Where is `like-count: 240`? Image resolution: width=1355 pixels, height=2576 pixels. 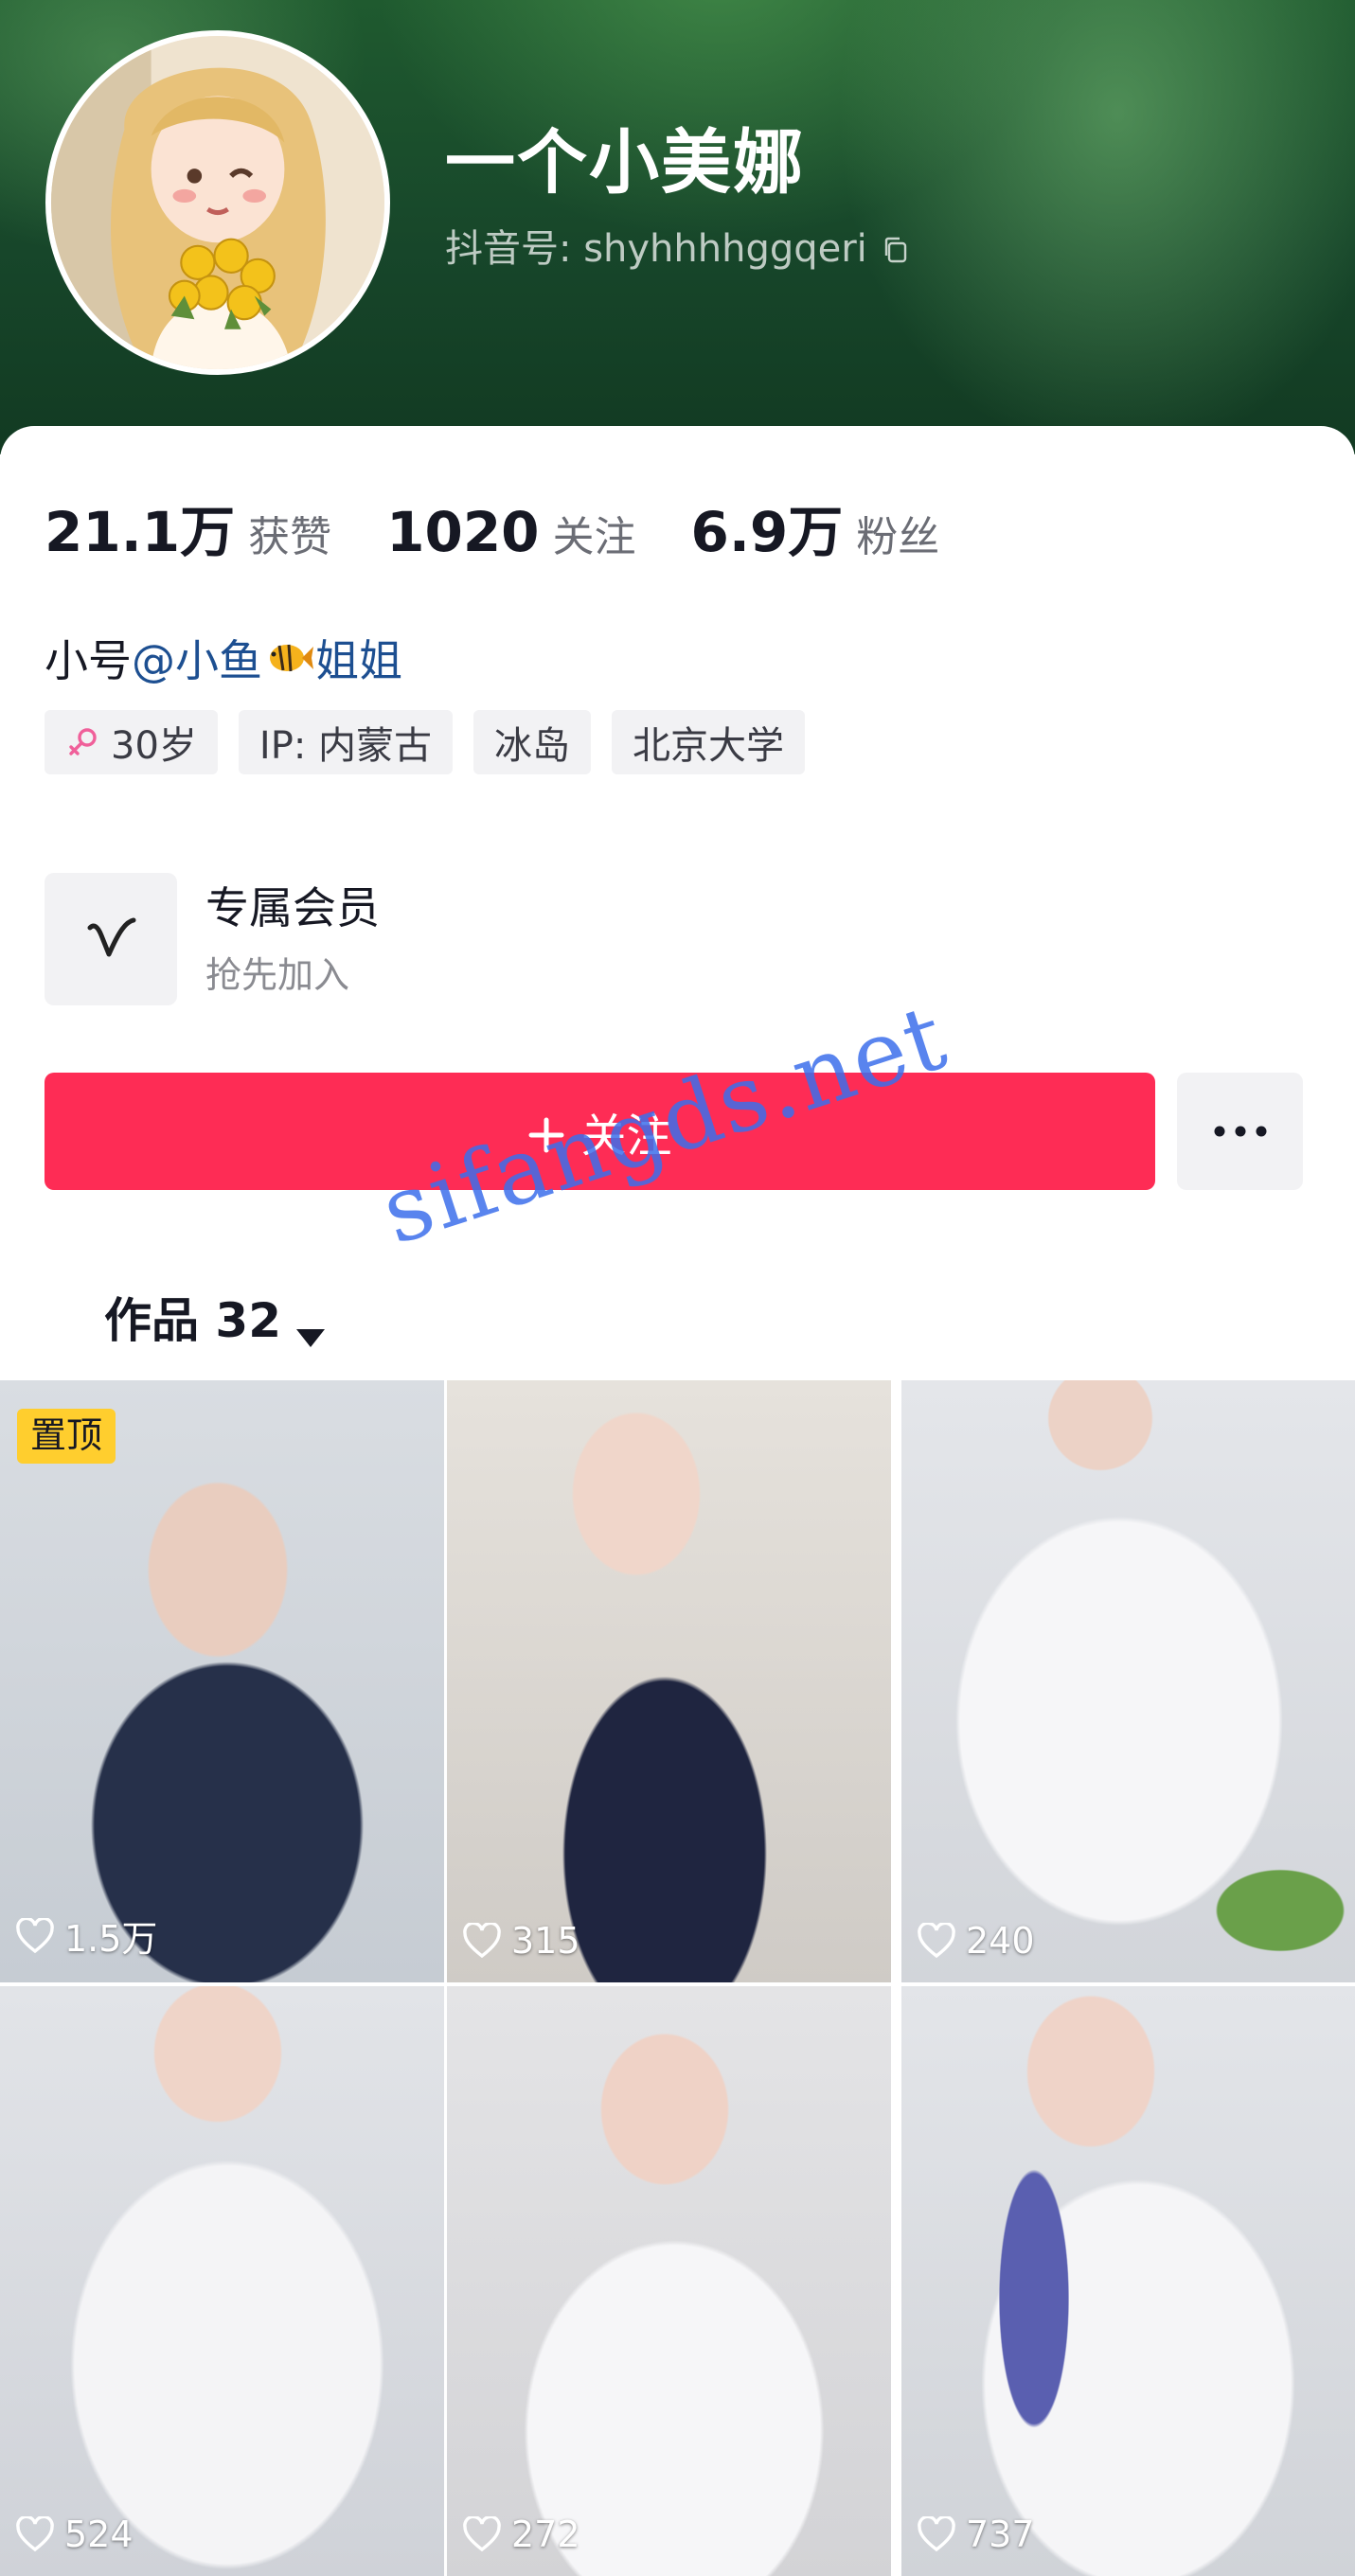
like-count: 240 is located at coordinates (976, 1941).